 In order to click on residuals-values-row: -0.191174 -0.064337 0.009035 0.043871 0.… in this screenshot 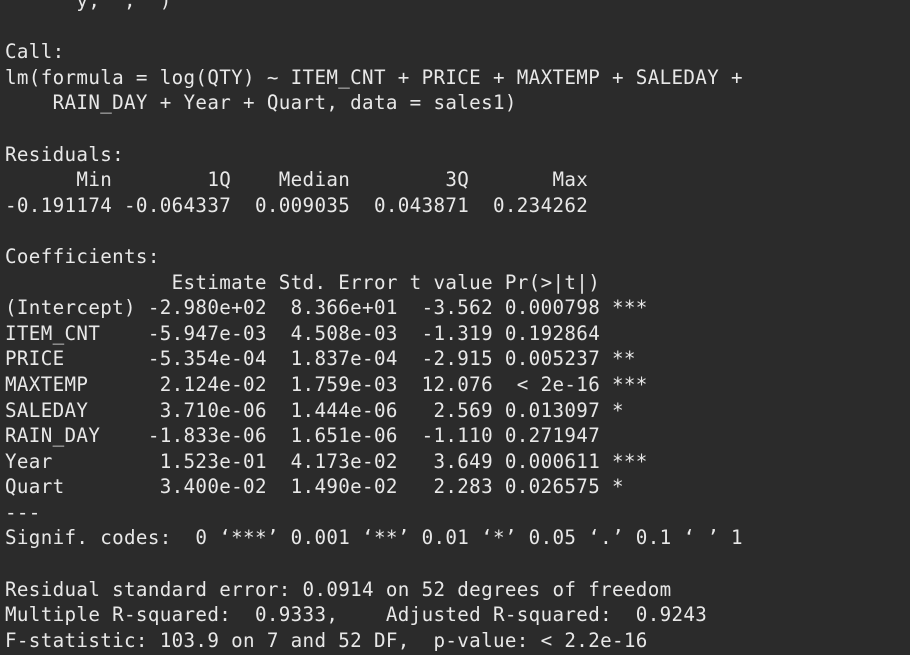, I will do `click(297, 205)`.